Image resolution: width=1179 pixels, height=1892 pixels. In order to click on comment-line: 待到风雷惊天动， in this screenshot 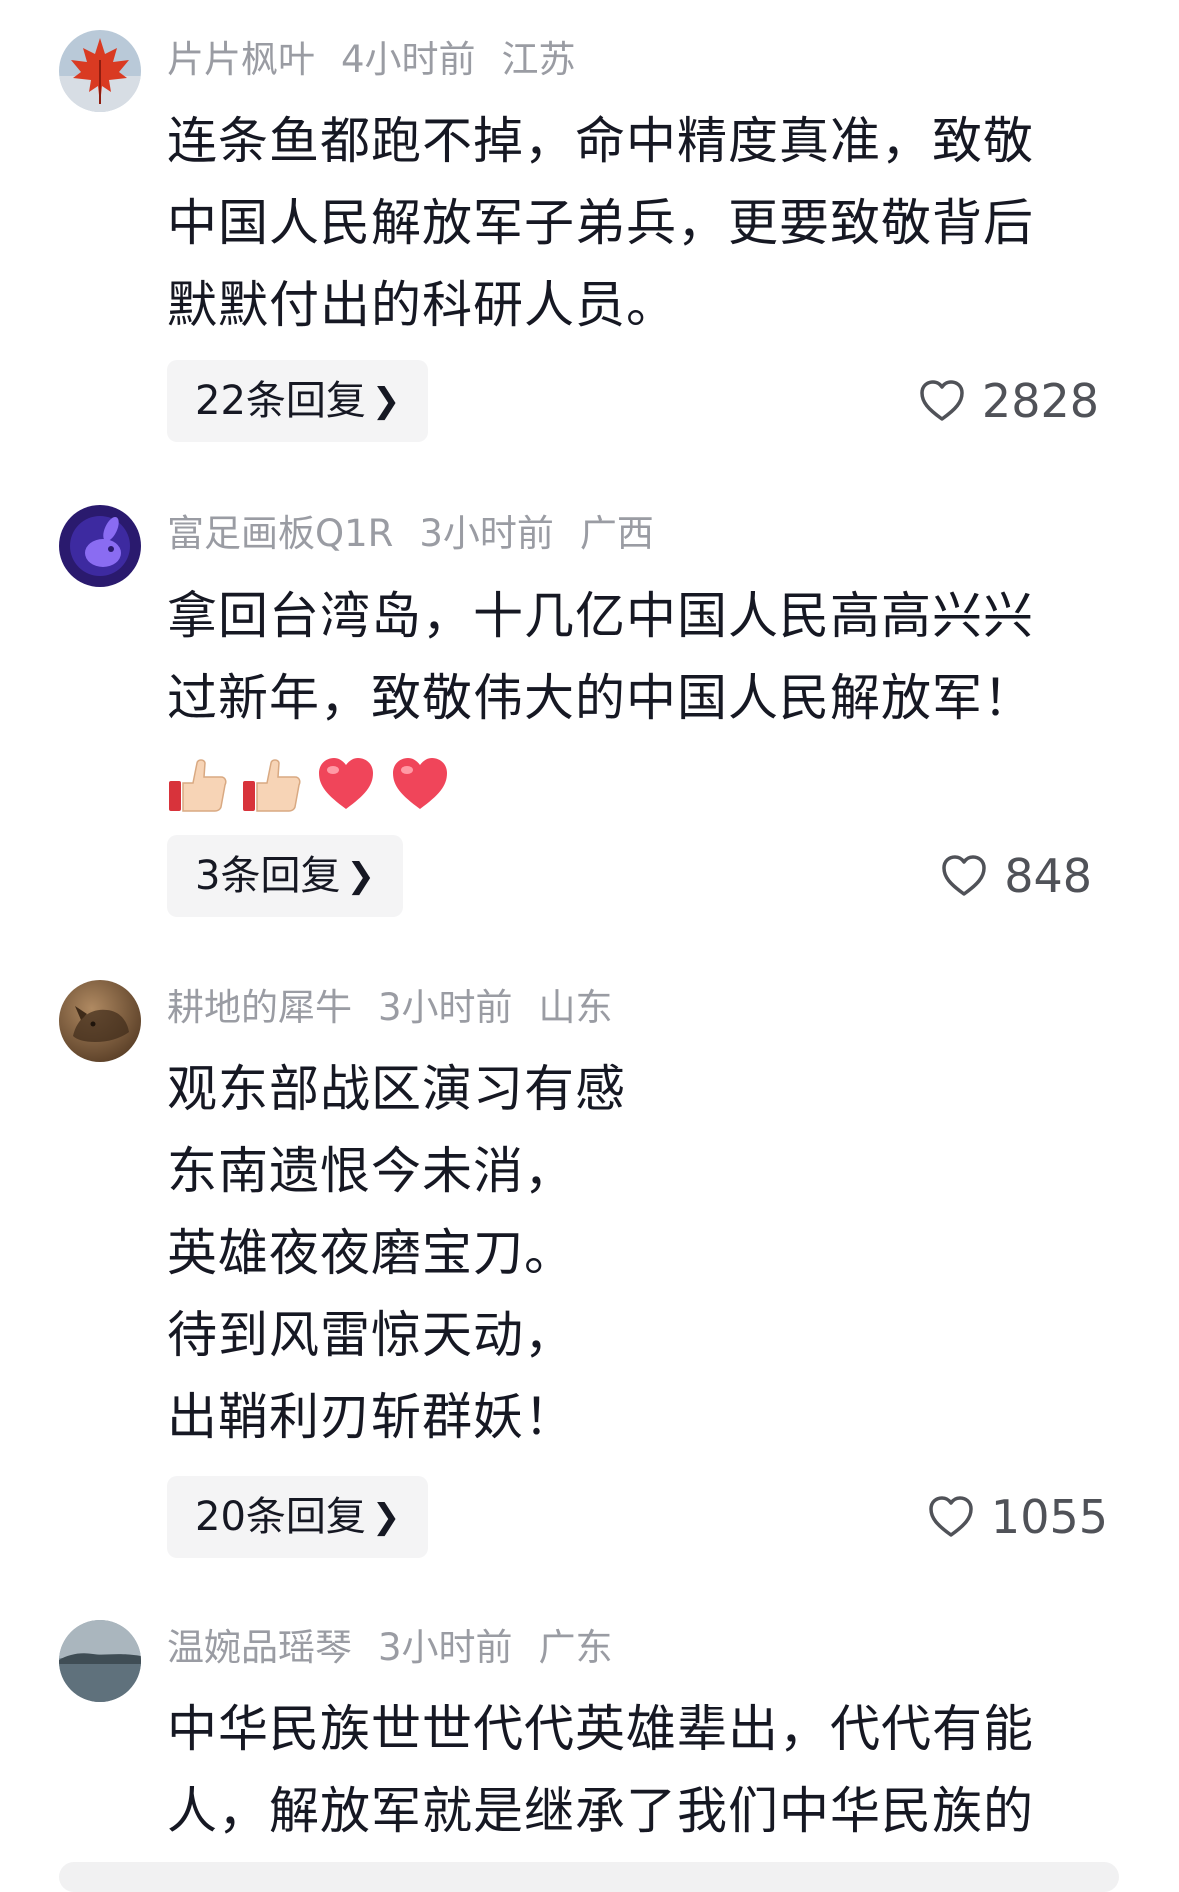, I will do `click(371, 1335)`.